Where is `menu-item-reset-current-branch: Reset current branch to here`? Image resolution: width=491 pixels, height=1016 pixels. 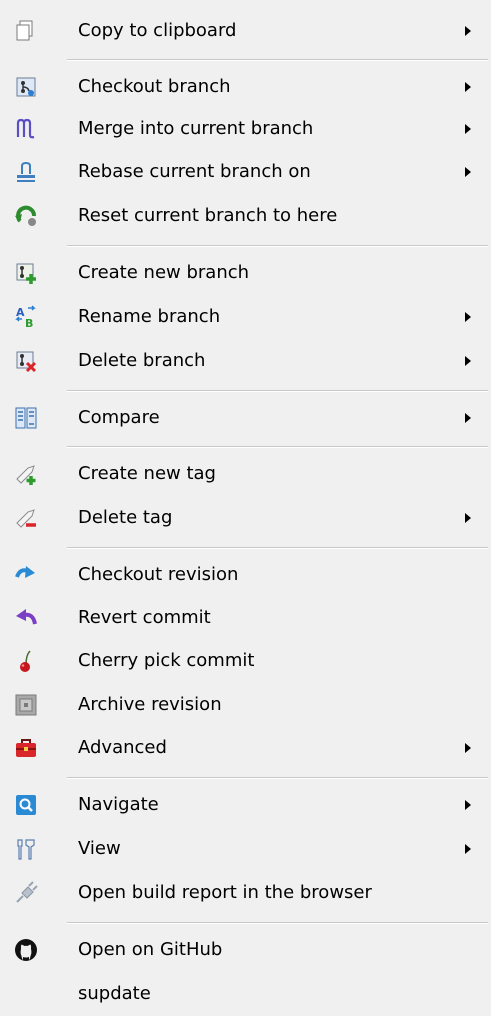
menu-item-reset-current-branch: Reset current branch to here is located at coordinates (245, 216).